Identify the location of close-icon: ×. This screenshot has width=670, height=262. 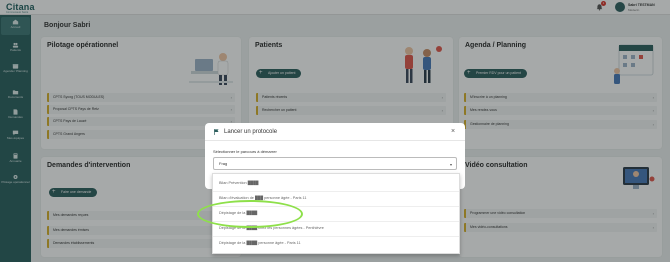
(453, 131).